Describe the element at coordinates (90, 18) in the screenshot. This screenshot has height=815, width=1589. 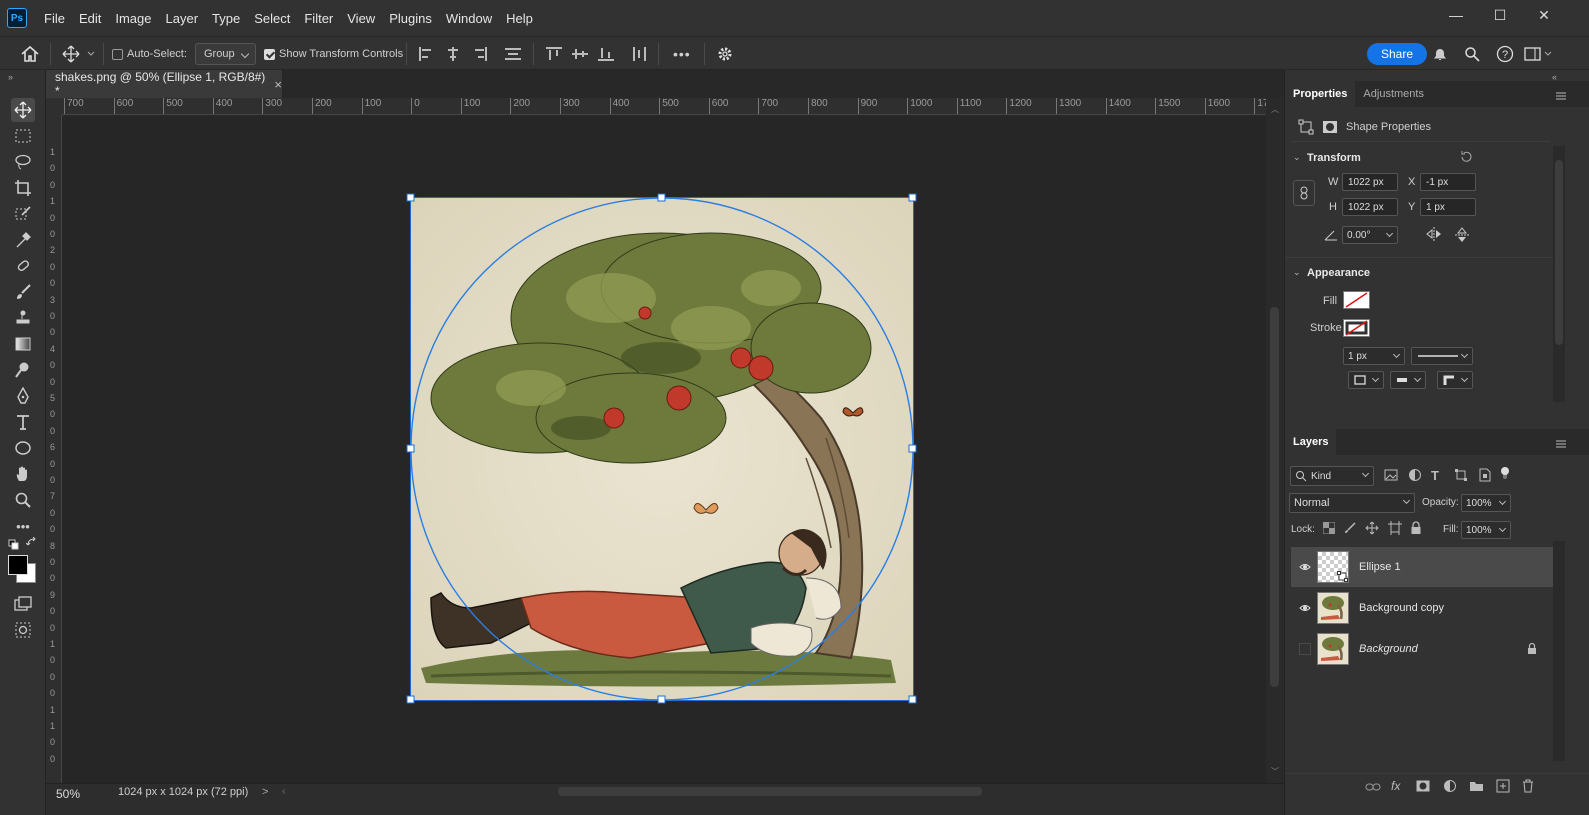
I see `menu-edit: Edit` at that location.